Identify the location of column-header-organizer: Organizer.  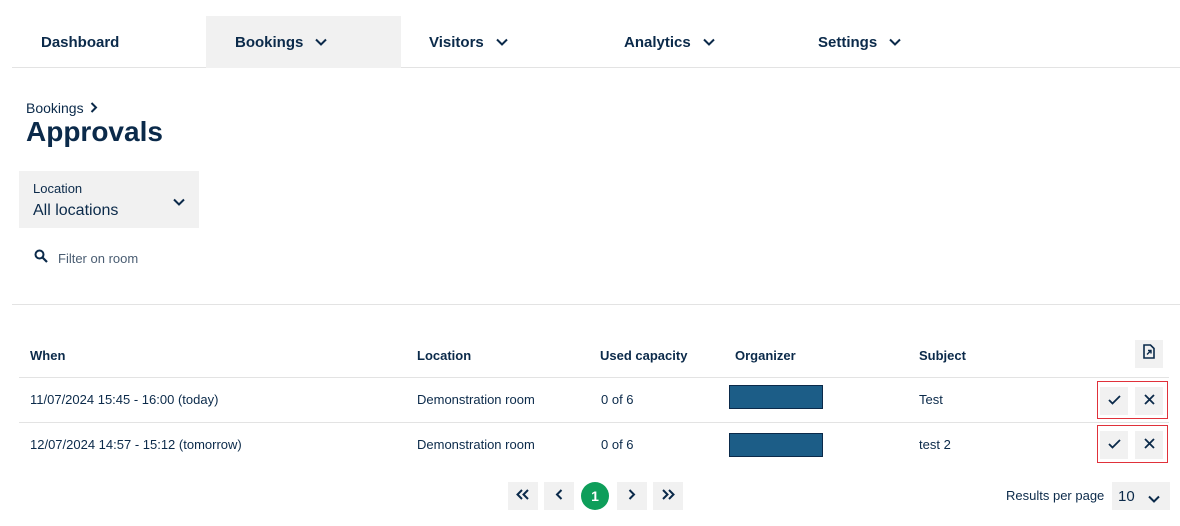
(765, 355).